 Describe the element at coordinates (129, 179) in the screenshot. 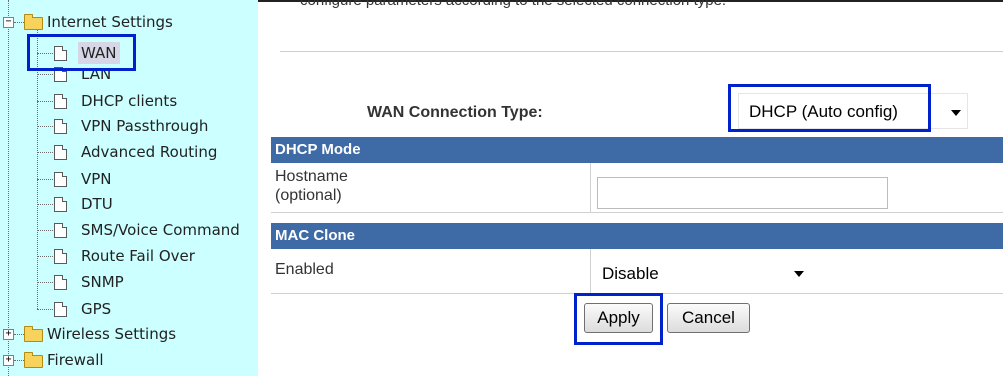

I see `tree-item-vpn: VPN` at that location.